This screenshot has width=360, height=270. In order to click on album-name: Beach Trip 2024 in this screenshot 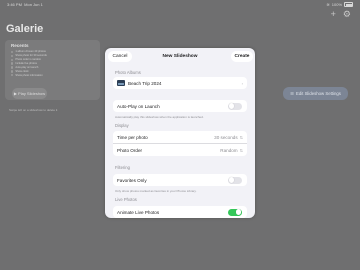, I will do `click(145, 83)`.